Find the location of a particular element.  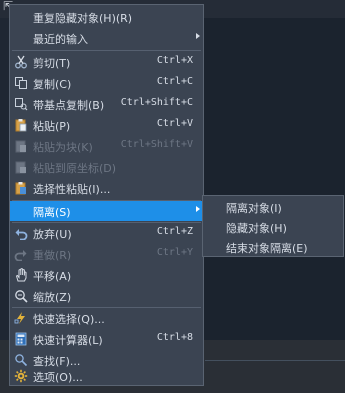

submenu-item-isolate-objects: 隔离对象(I) is located at coordinates (273, 207).